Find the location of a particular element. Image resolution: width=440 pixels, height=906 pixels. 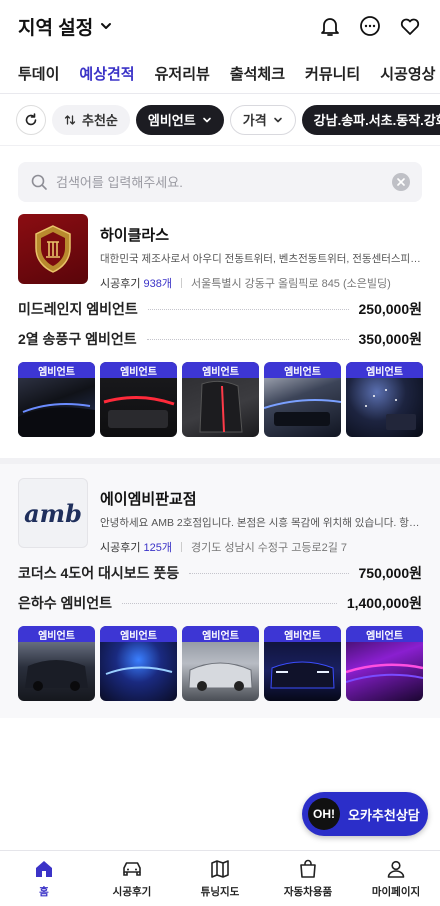

service-name: 코더스 4도어 대시보드 풋등 is located at coordinates (99, 573).